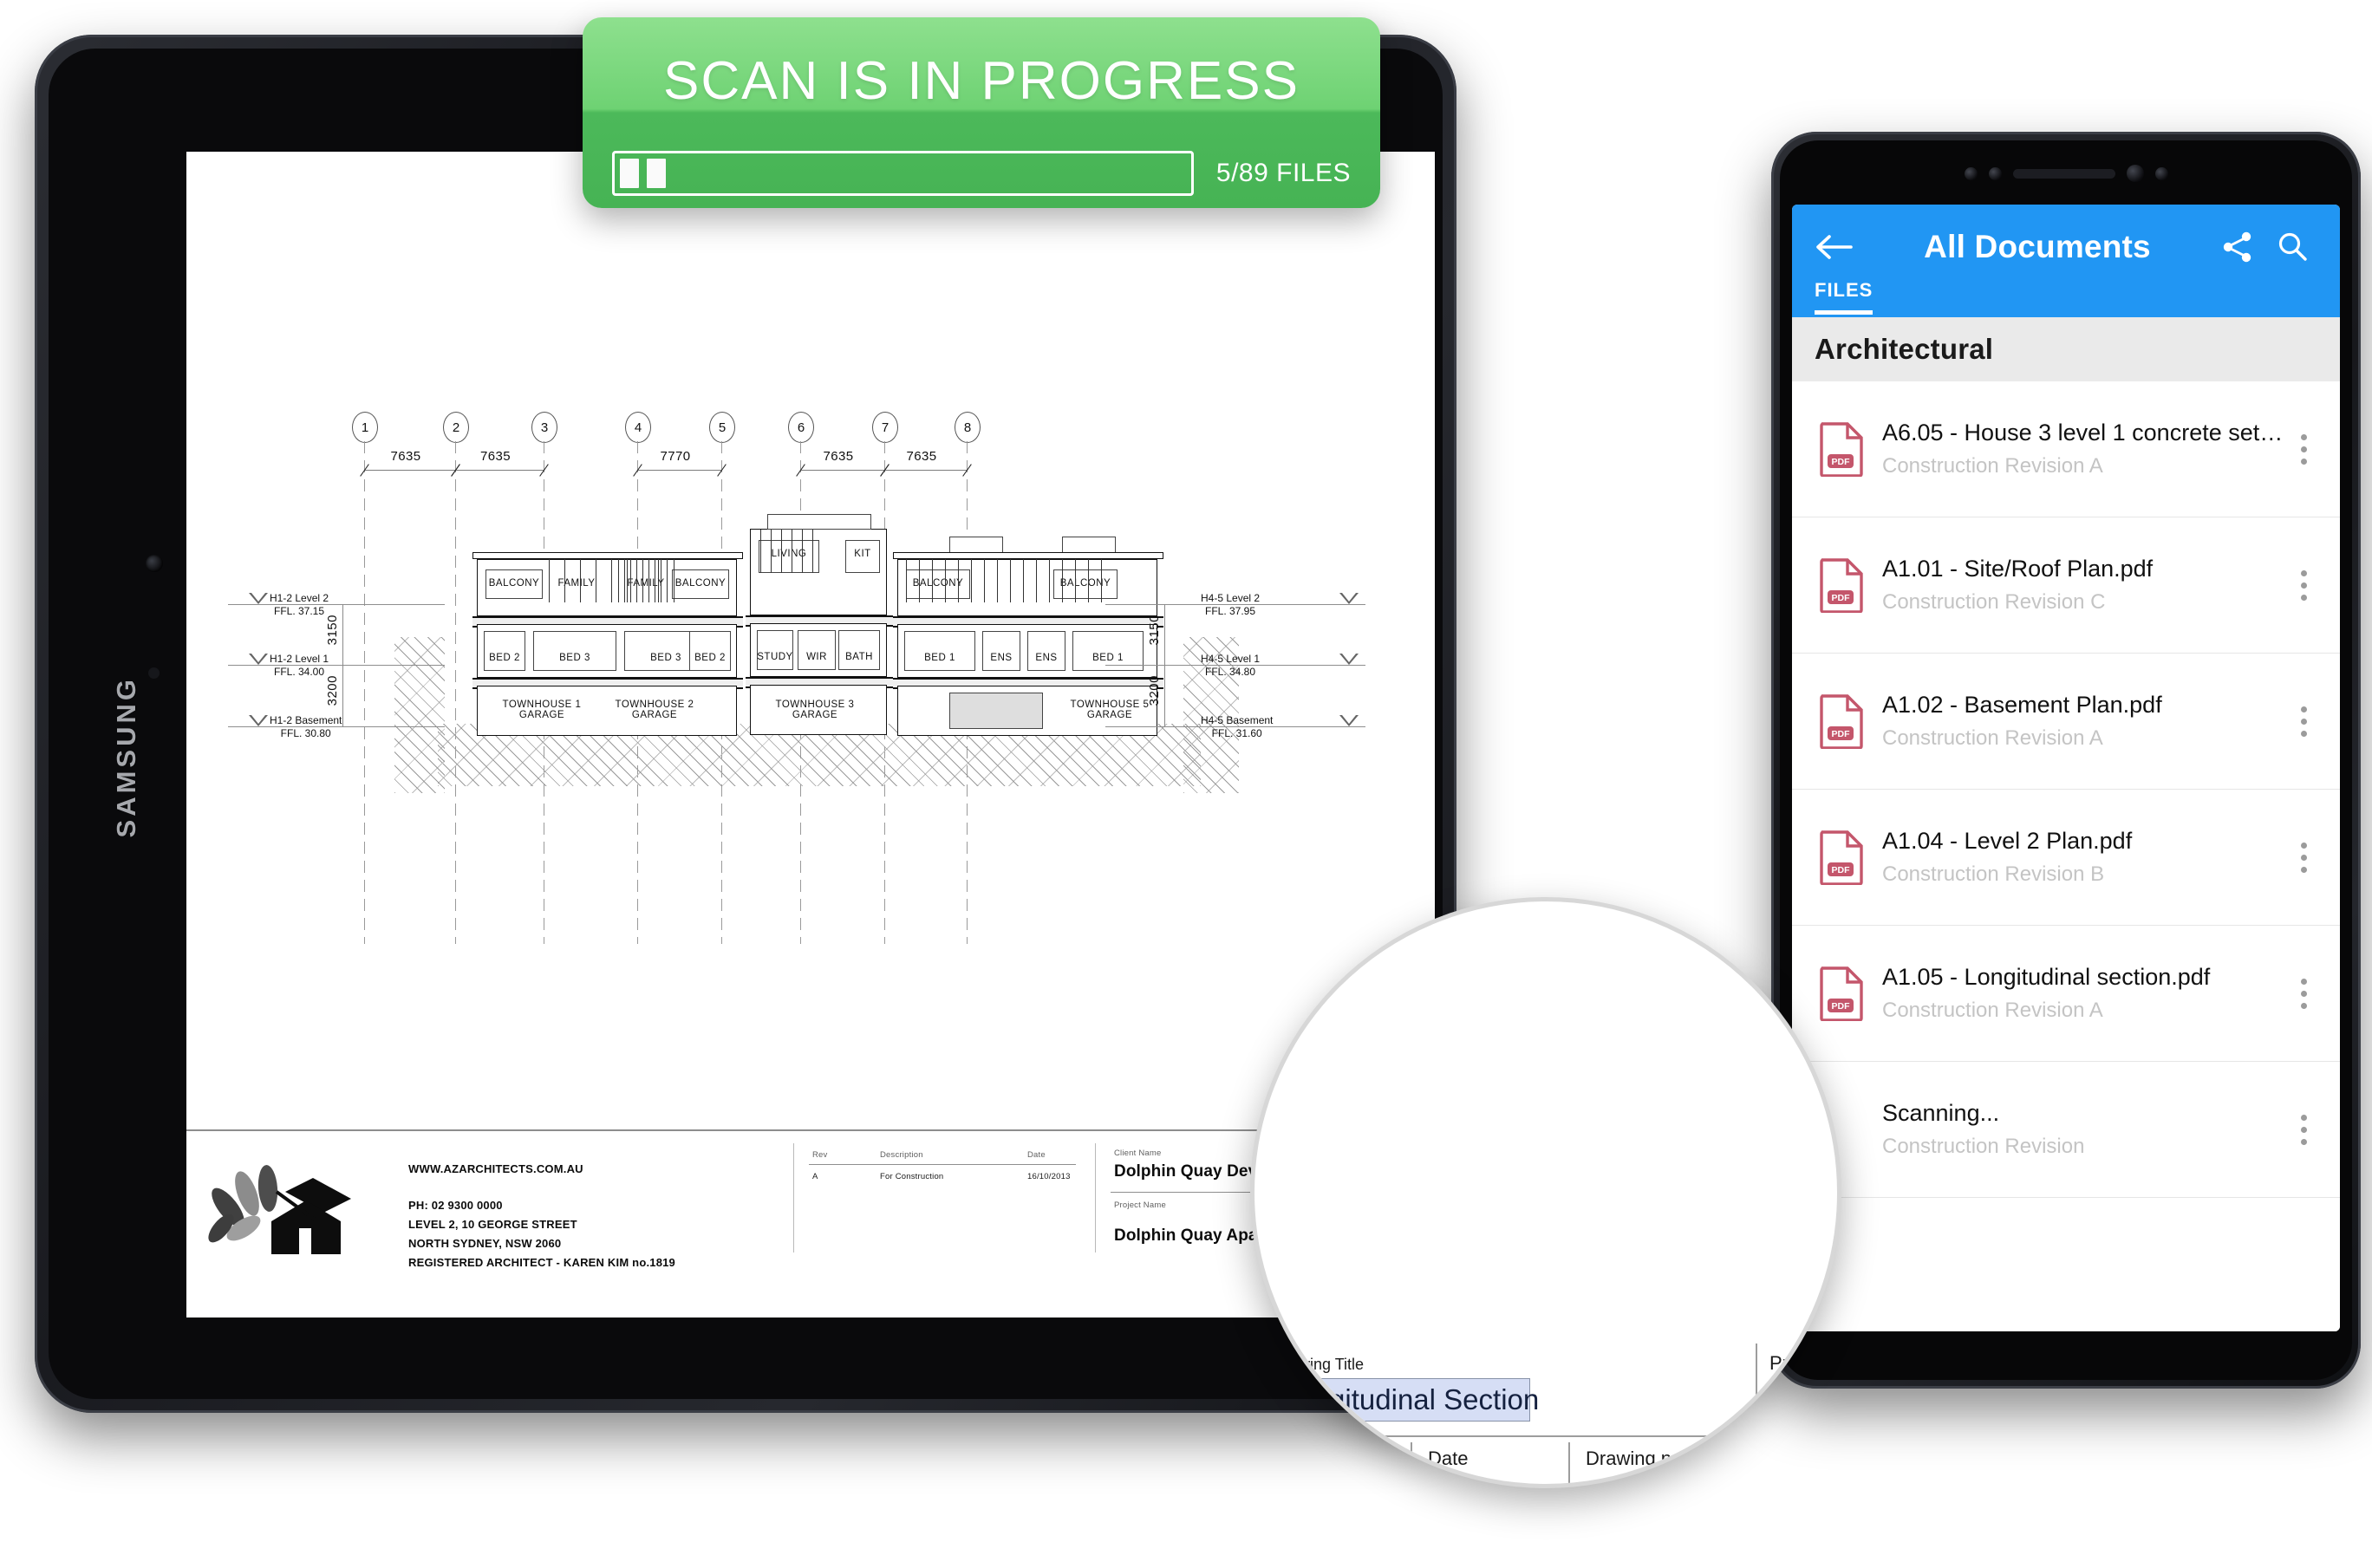 This screenshot has width=2372, height=1568. I want to click on room-label: TOWNHOUSE 5 GARAGE, so click(1110, 709).